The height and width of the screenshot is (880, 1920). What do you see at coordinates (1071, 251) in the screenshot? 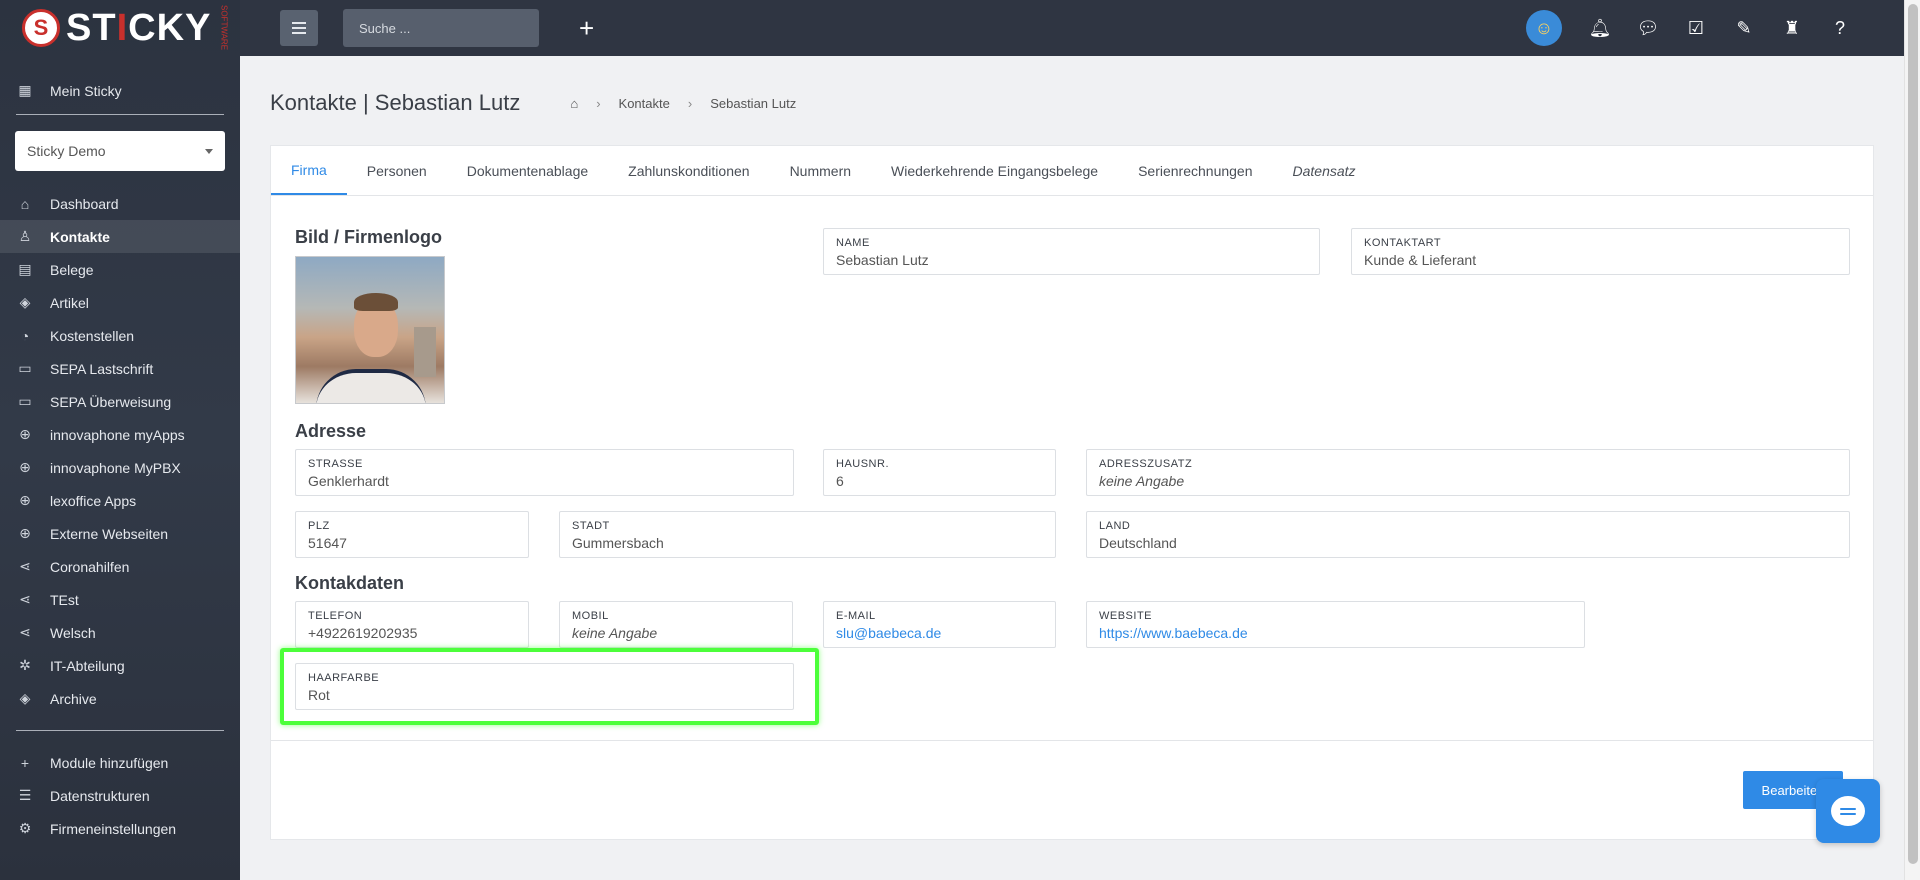
I see `field-name: NAME Sebastian Lutz` at bounding box center [1071, 251].